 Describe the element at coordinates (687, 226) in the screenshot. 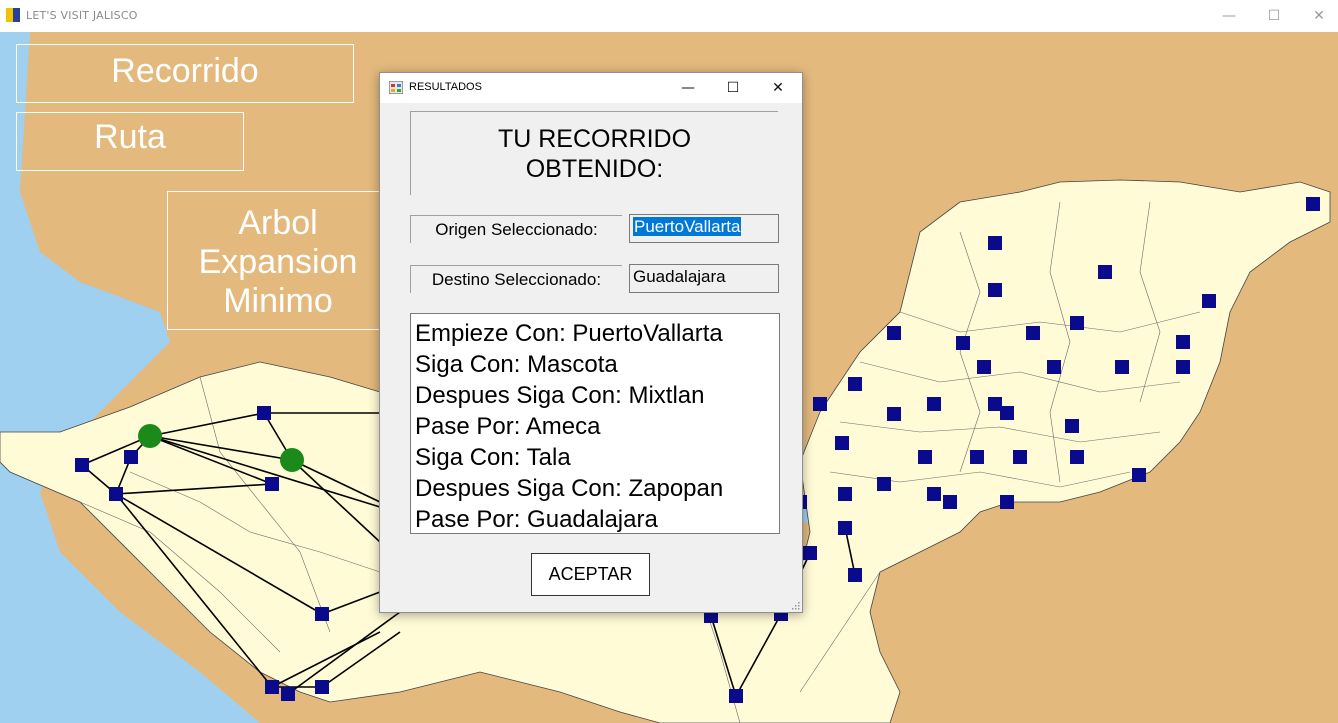

I see `origin-value: PuertoVallarta` at that location.